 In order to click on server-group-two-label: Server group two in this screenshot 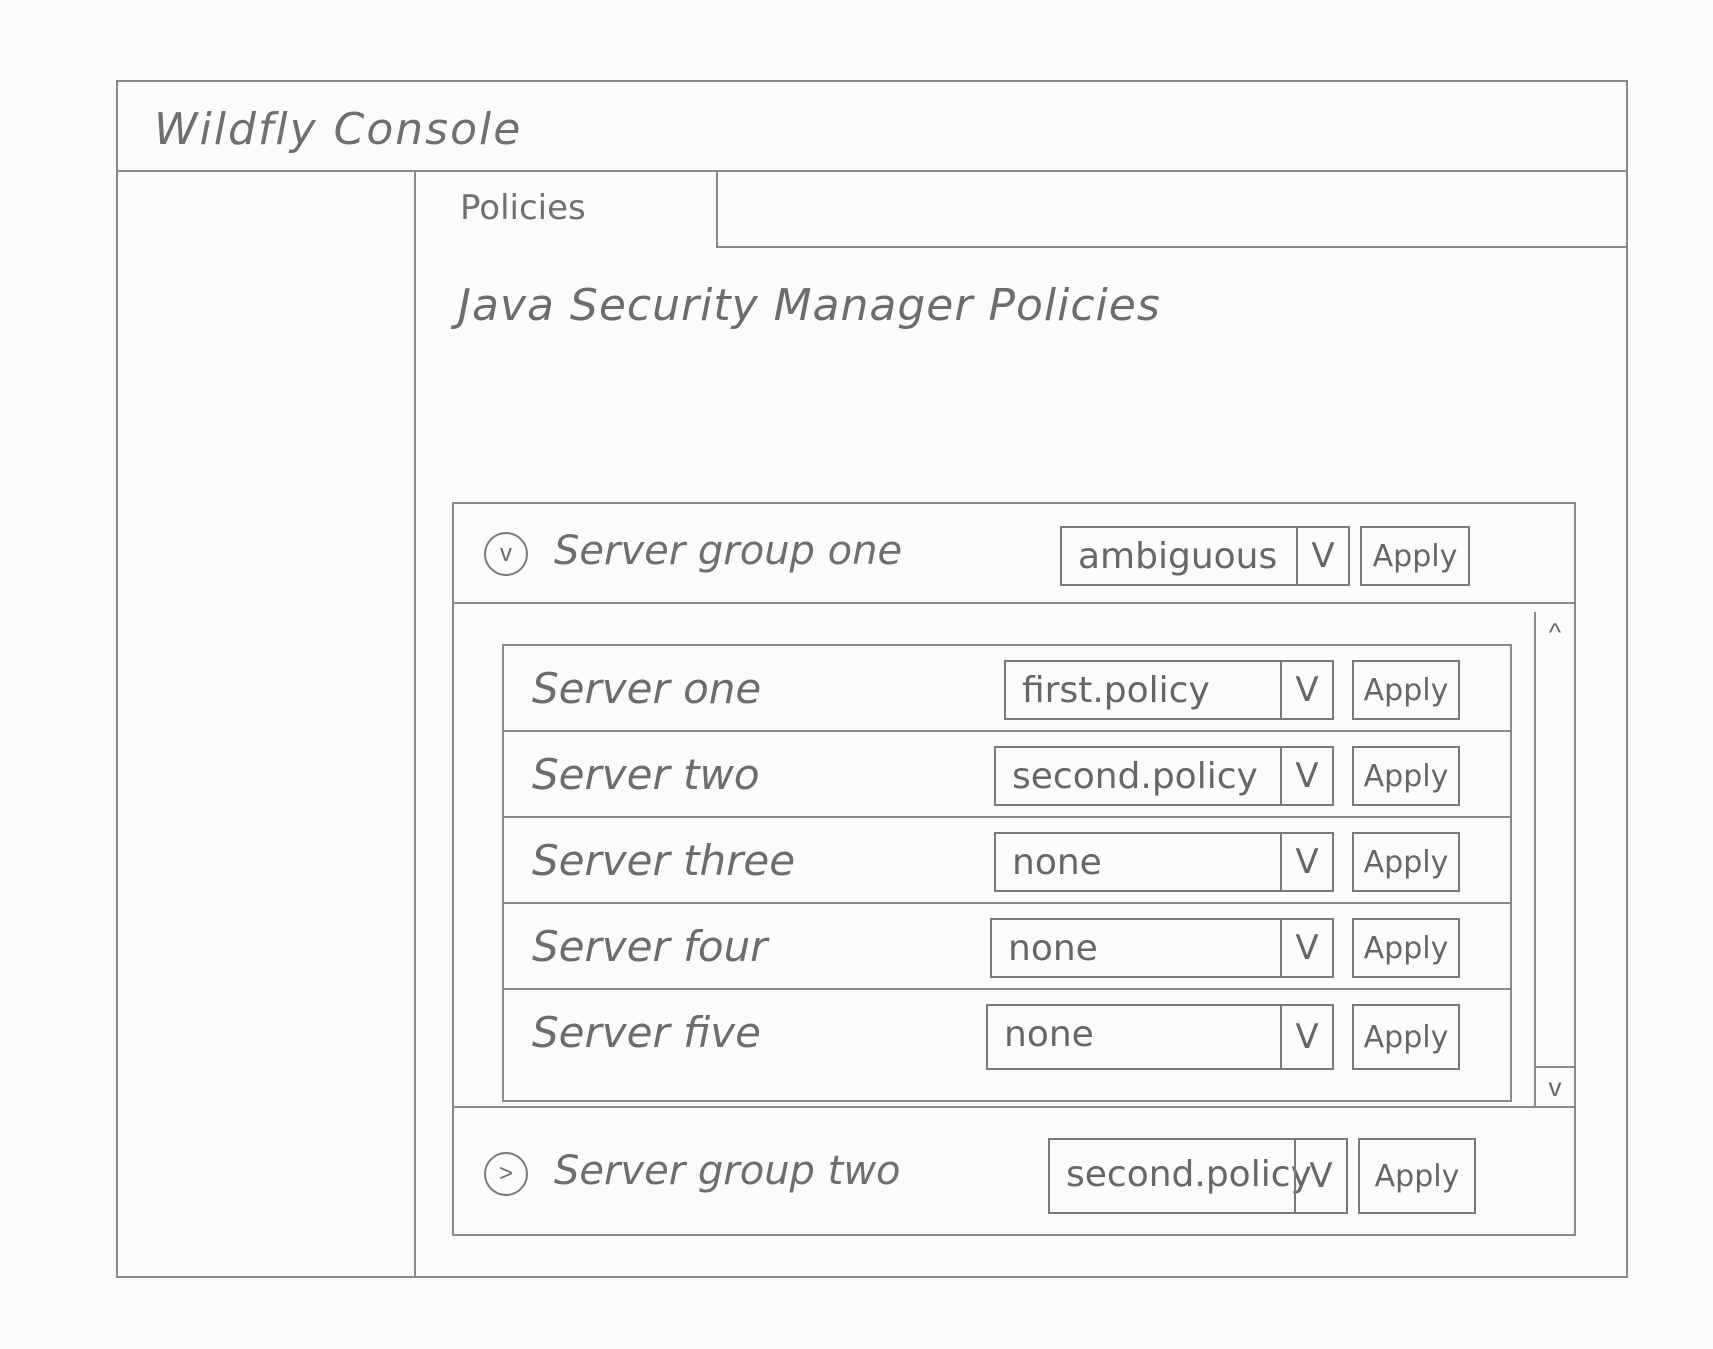, I will do `click(727, 1171)`.